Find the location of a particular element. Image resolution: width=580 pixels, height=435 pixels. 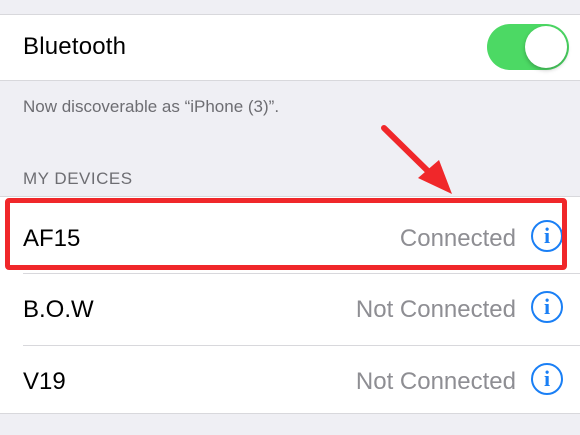

annotation-arrow-icon is located at coordinates (416, 159).